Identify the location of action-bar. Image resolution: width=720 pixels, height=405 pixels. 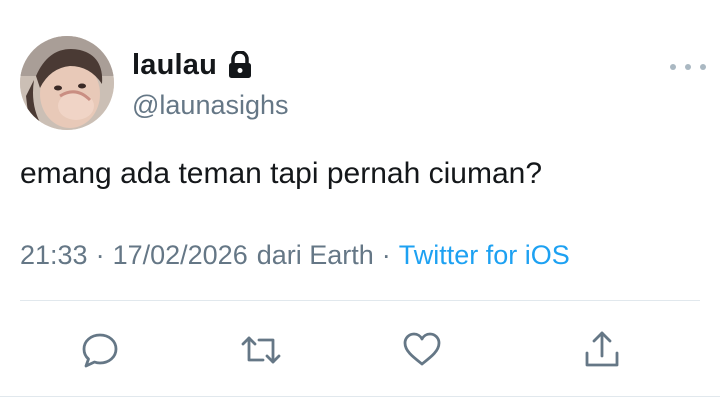
(360, 350).